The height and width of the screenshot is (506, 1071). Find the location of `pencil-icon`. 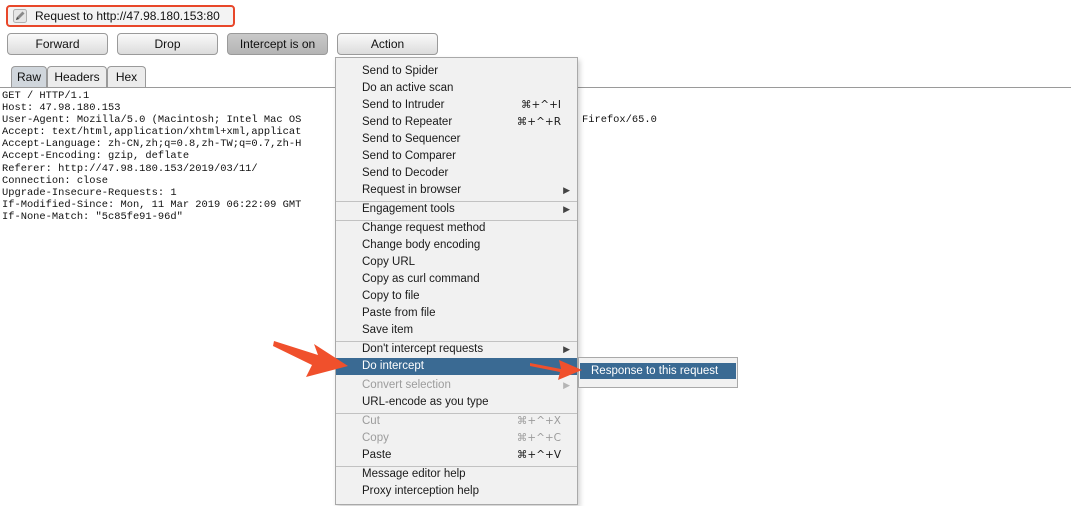

pencil-icon is located at coordinates (20, 16).